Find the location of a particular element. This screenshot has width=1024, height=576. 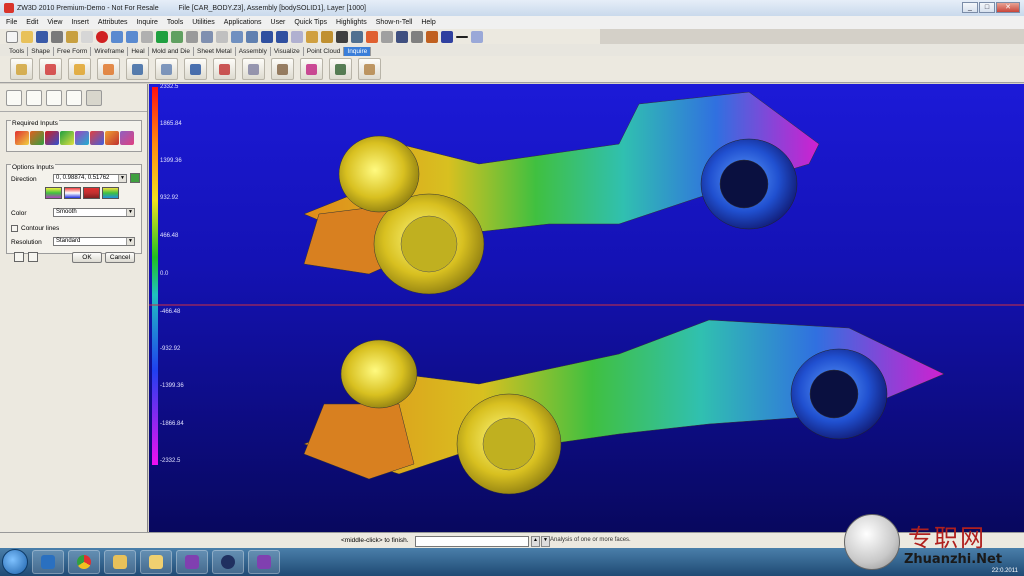

direction-pick-icon is located at coordinates (135, 178).